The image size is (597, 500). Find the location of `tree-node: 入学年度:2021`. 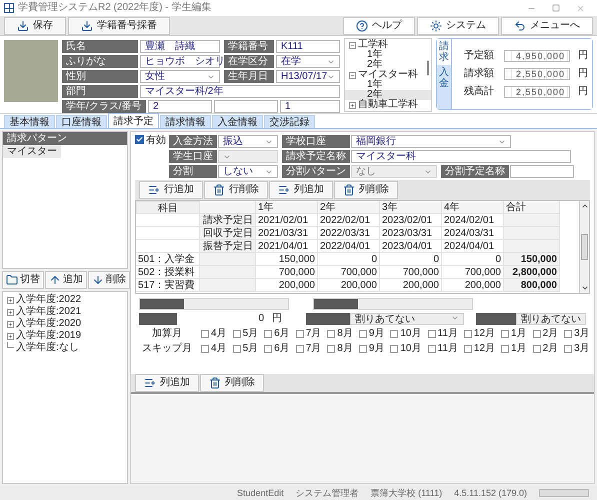

tree-node: 入学年度:2021 is located at coordinates (49, 312).